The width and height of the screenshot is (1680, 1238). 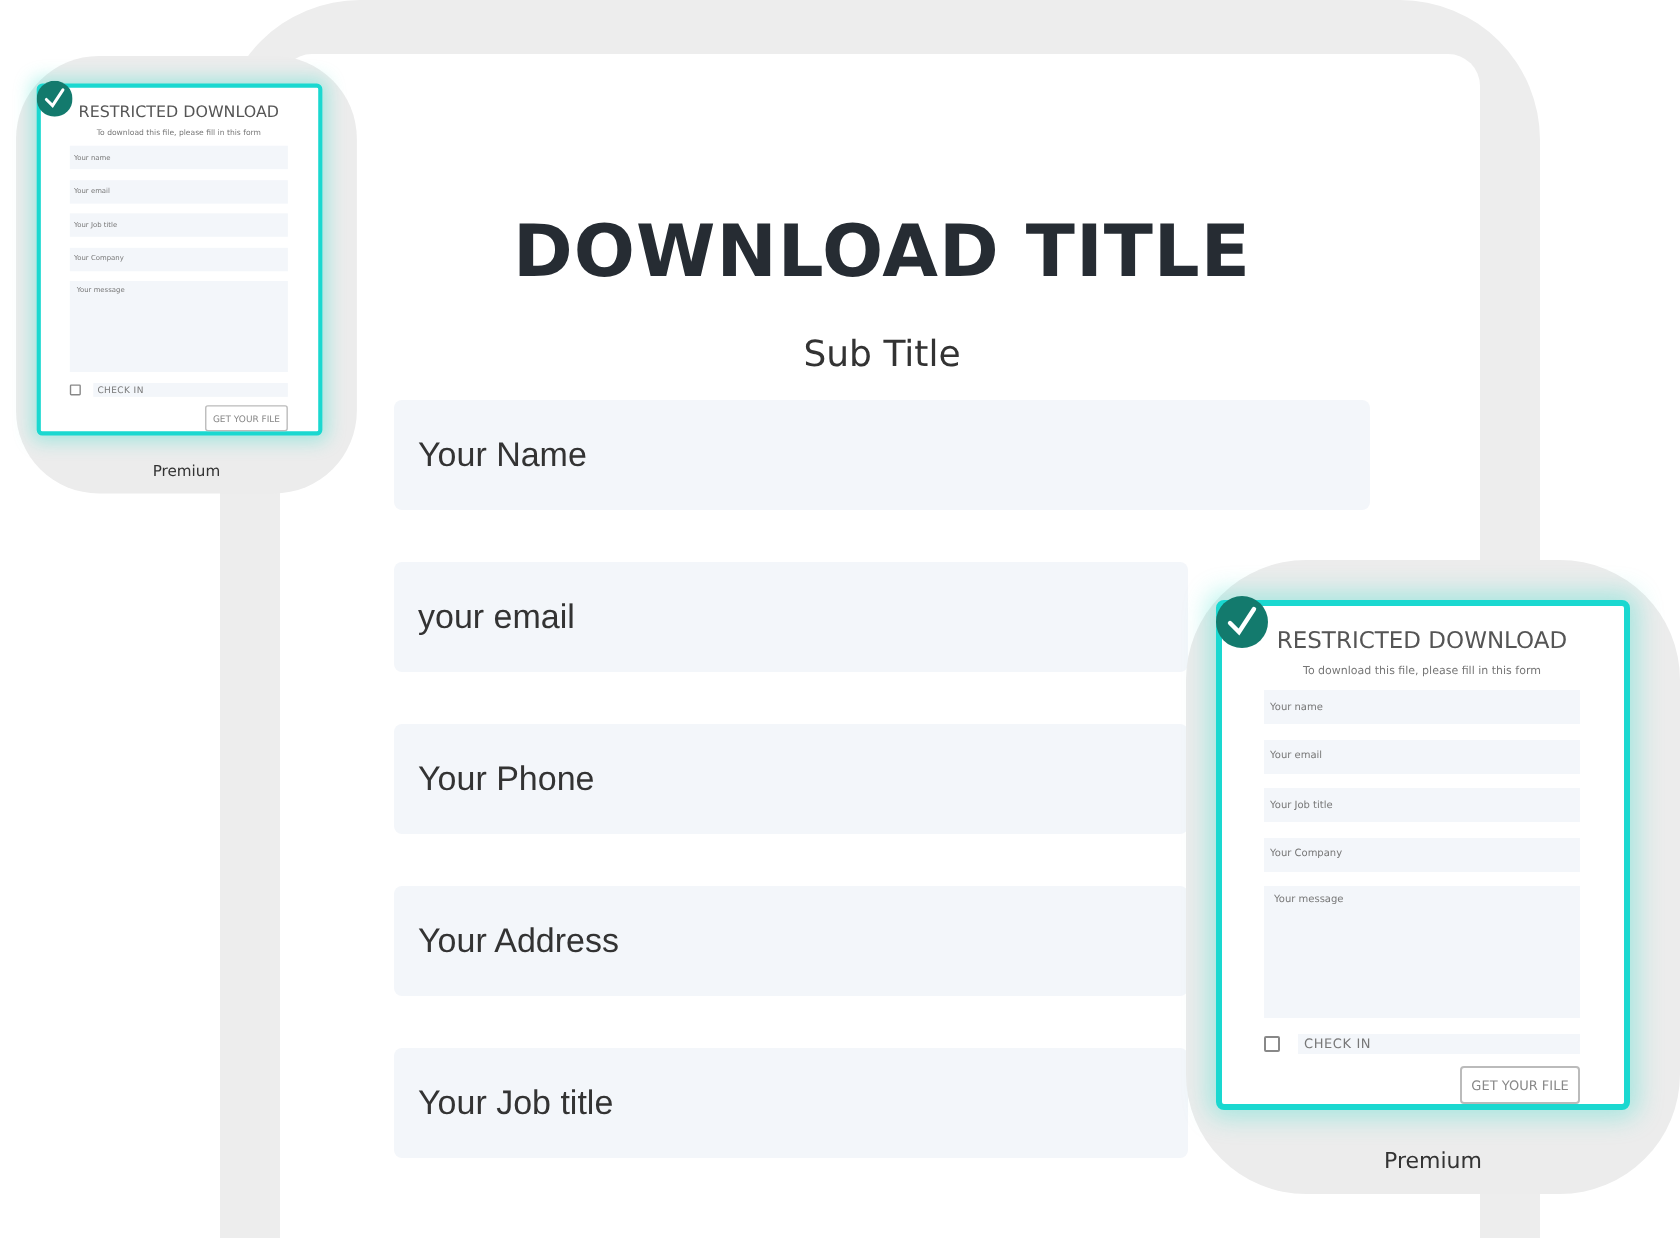 What do you see at coordinates (791, 779) in the screenshot?
I see `input-field: Your Phone` at bounding box center [791, 779].